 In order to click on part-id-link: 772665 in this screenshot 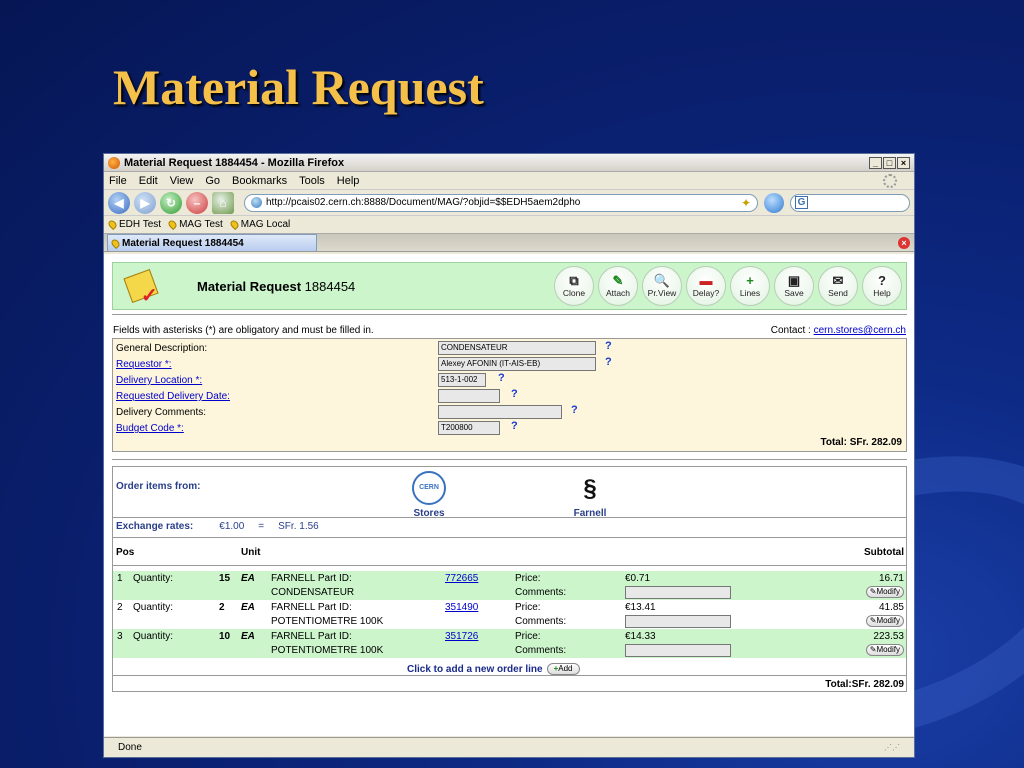, I will do `click(461, 578)`.